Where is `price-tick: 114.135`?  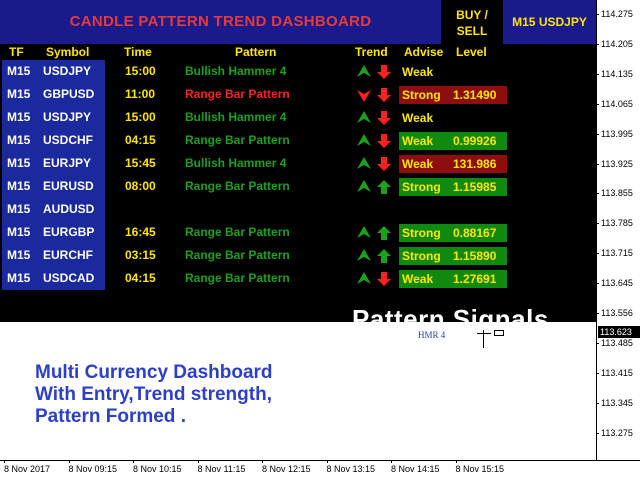
price-tick: 114.135 is located at coordinates (618, 74).